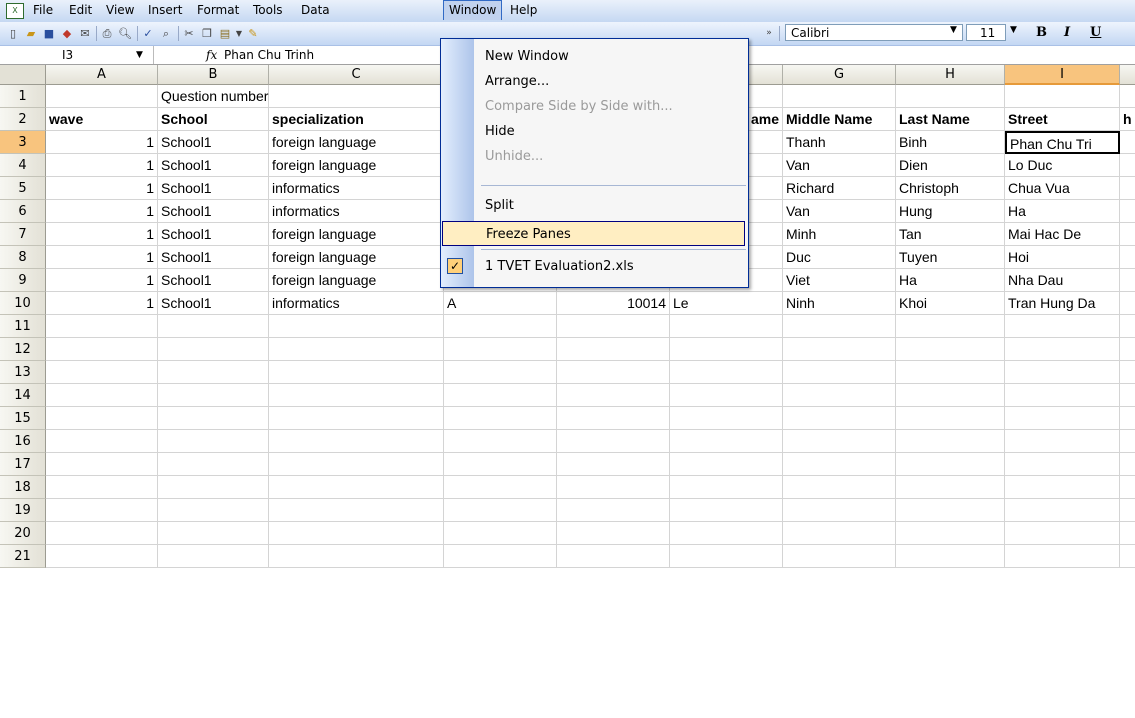 This screenshot has height=718, width=1135. I want to click on data-cell: Ha, so click(950, 280).